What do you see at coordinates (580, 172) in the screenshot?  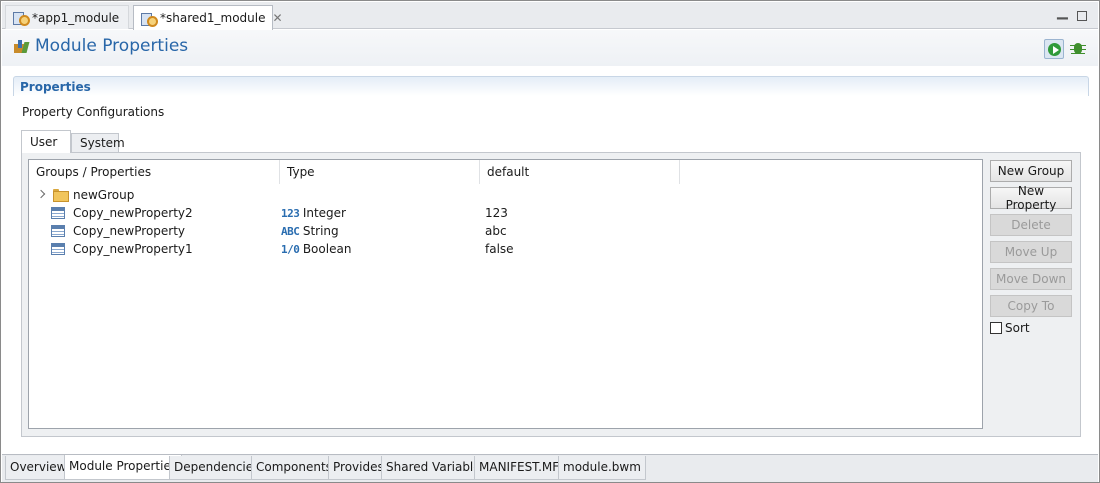 I see `column-header-default: default` at bounding box center [580, 172].